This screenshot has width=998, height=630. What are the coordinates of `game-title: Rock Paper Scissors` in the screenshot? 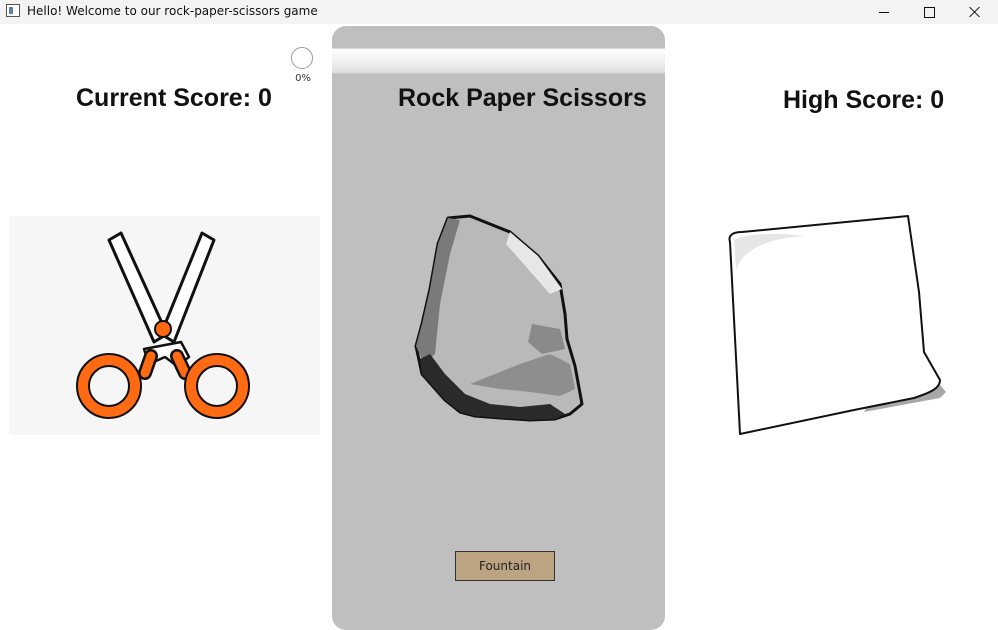 It's located at (522, 98).